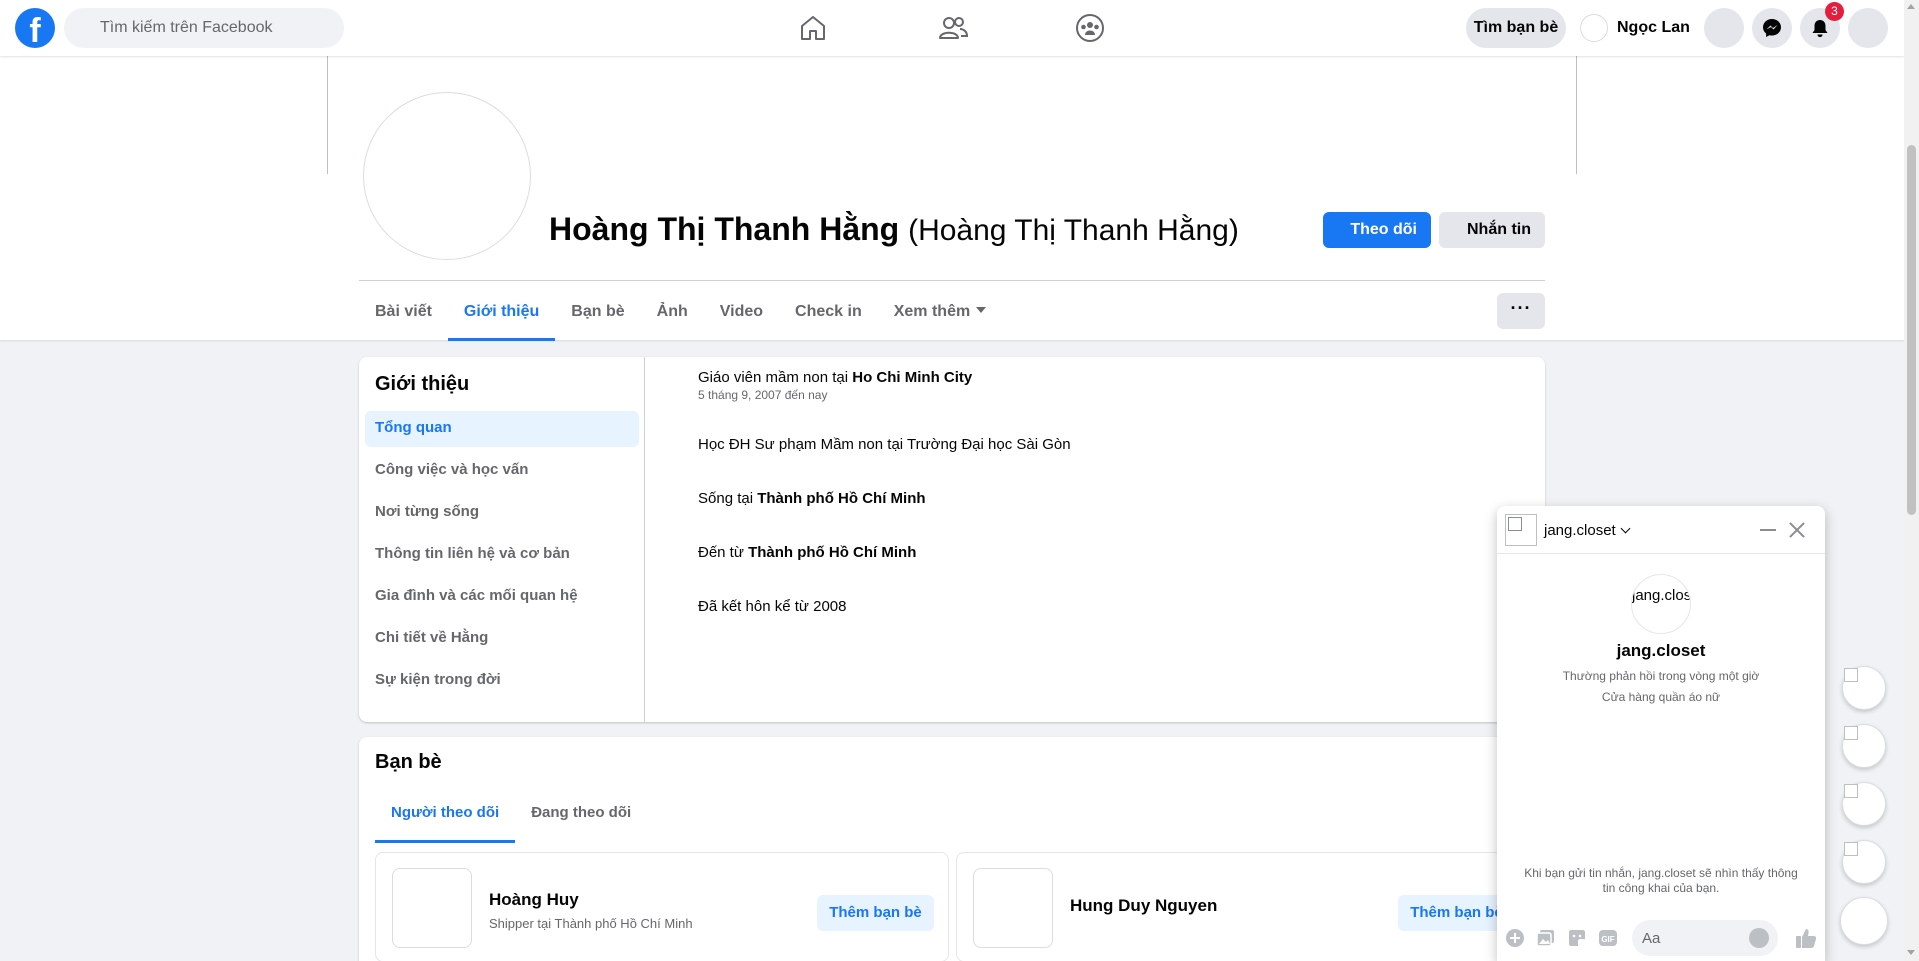  I want to click on header-divider, so click(952, 280).